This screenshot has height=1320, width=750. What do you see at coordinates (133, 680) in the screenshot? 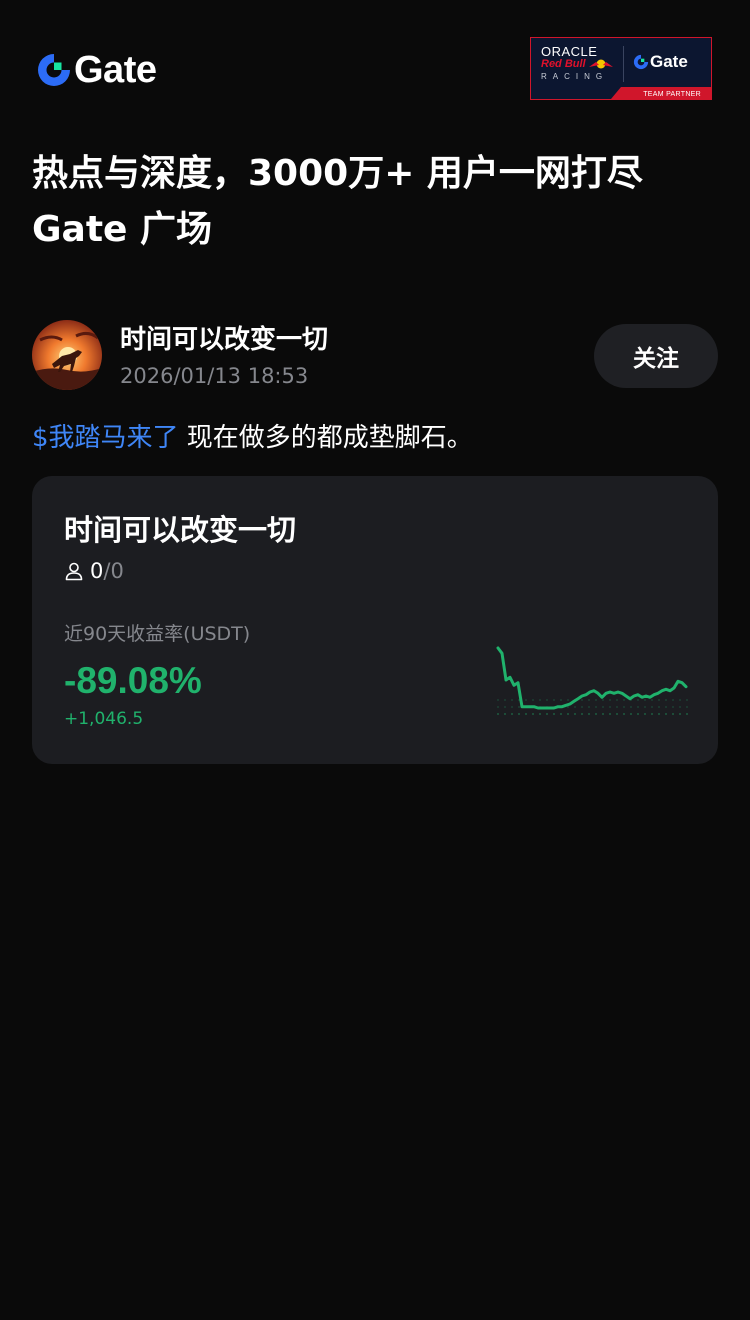
I see `return-value: -89.08%` at bounding box center [133, 680].